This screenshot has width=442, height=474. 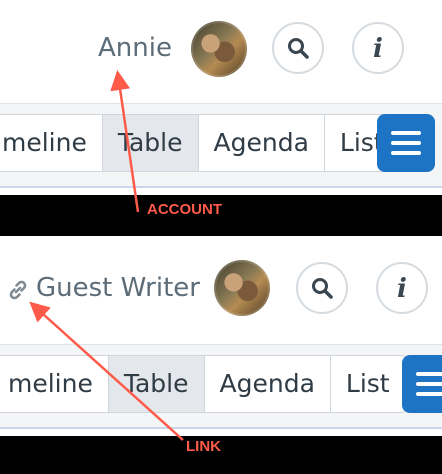 I want to click on account-arrow, so click(x=125, y=141).